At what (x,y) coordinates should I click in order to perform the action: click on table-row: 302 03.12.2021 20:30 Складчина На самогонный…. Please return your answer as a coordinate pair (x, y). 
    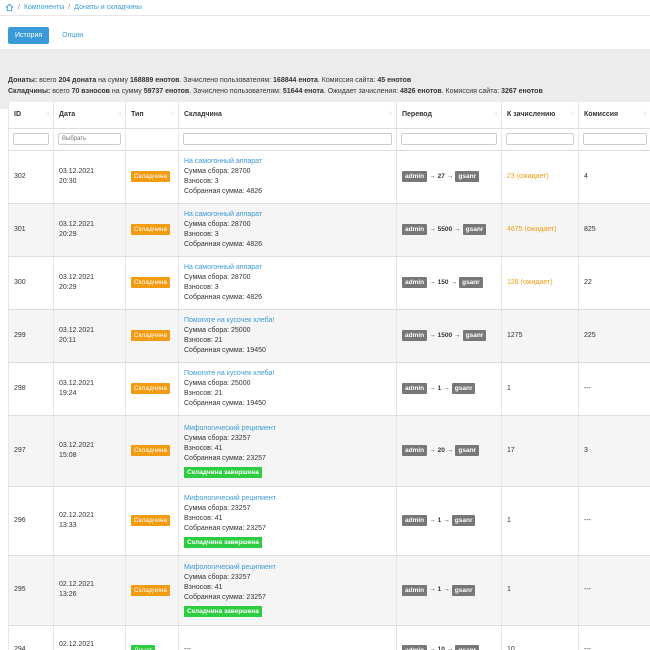
    Looking at the image, I should click on (329, 177).